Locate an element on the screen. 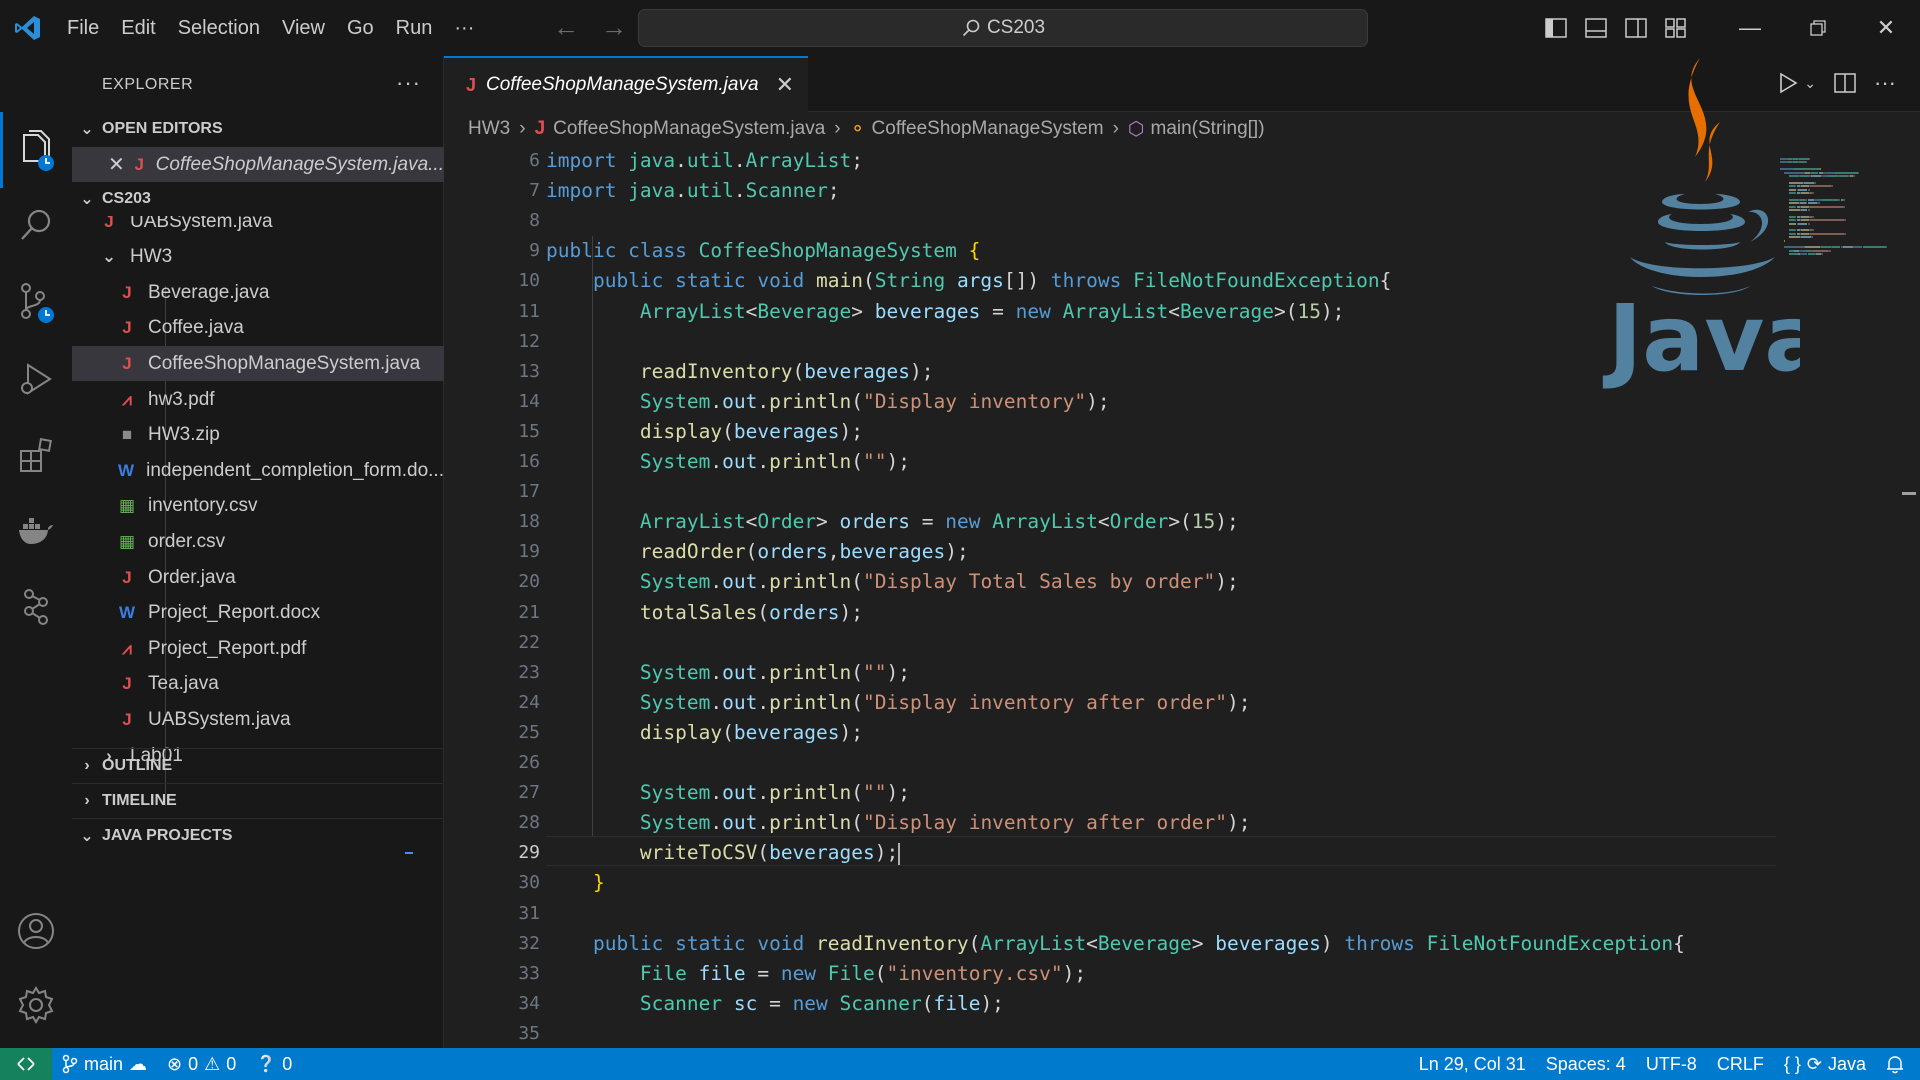 This screenshot has height=1080, width=1920. sync-icon: ⟳ is located at coordinates (1814, 1063).